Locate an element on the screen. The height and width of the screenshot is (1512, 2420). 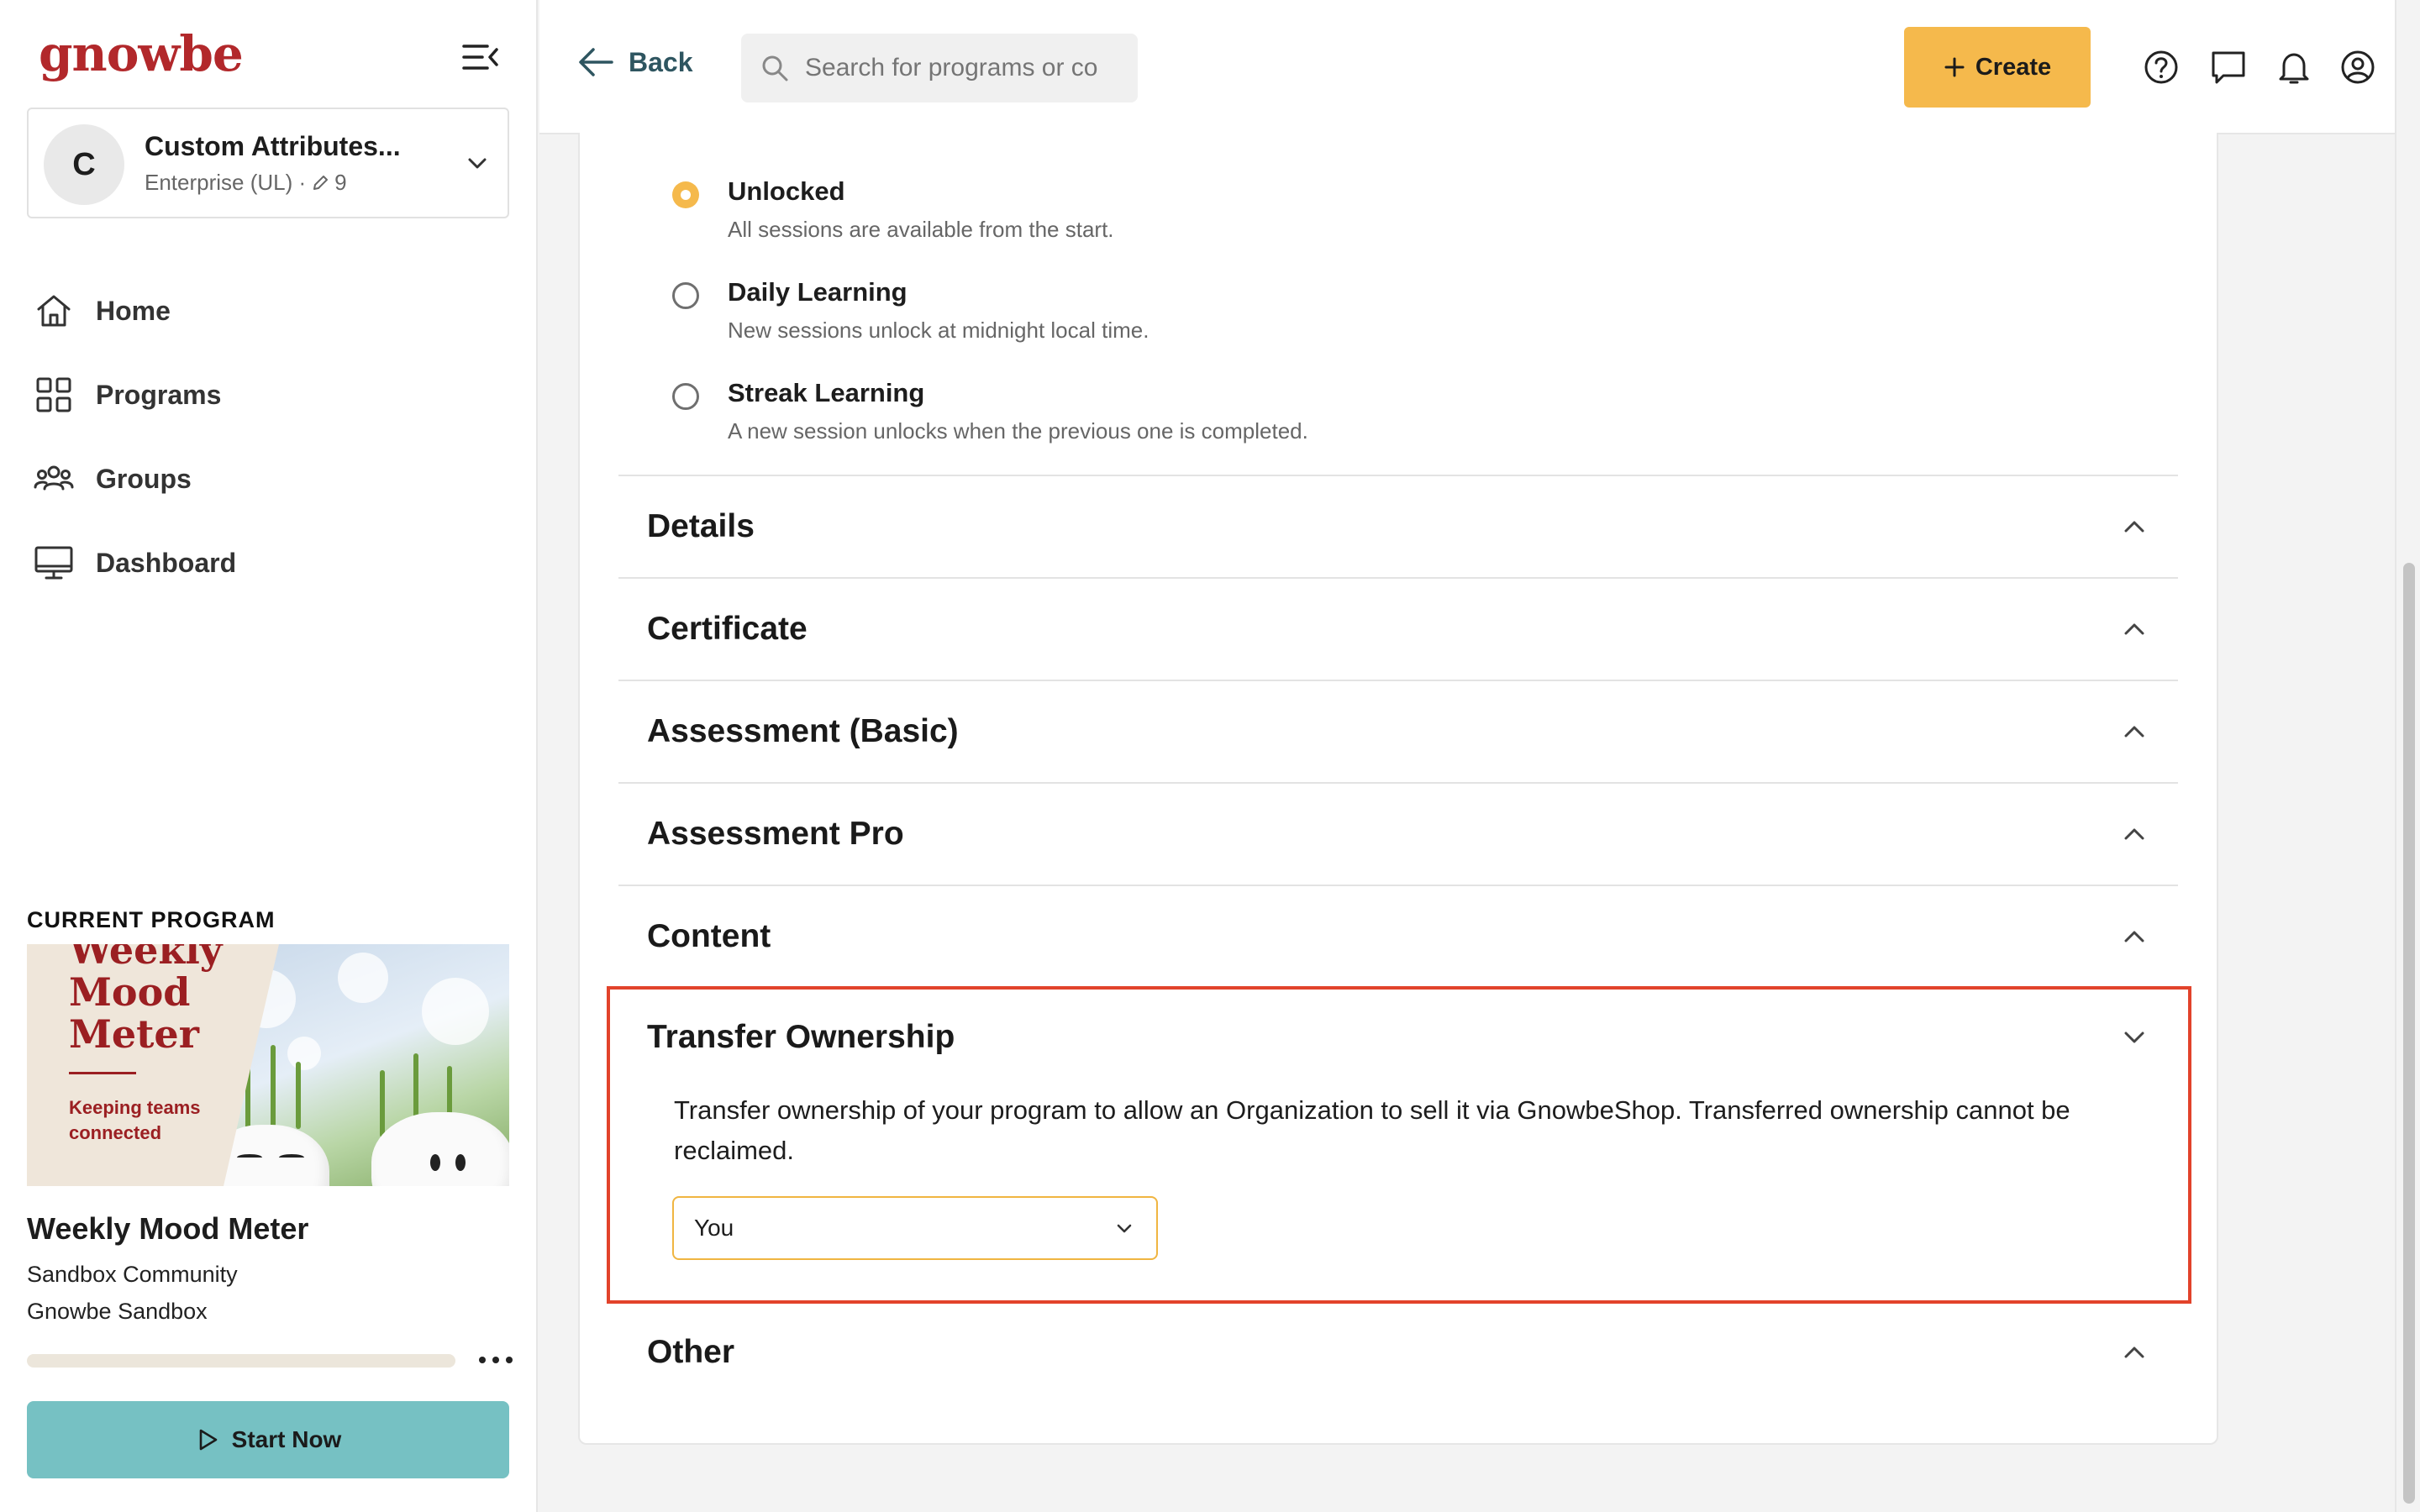
back-label: Back is located at coordinates (661, 61).